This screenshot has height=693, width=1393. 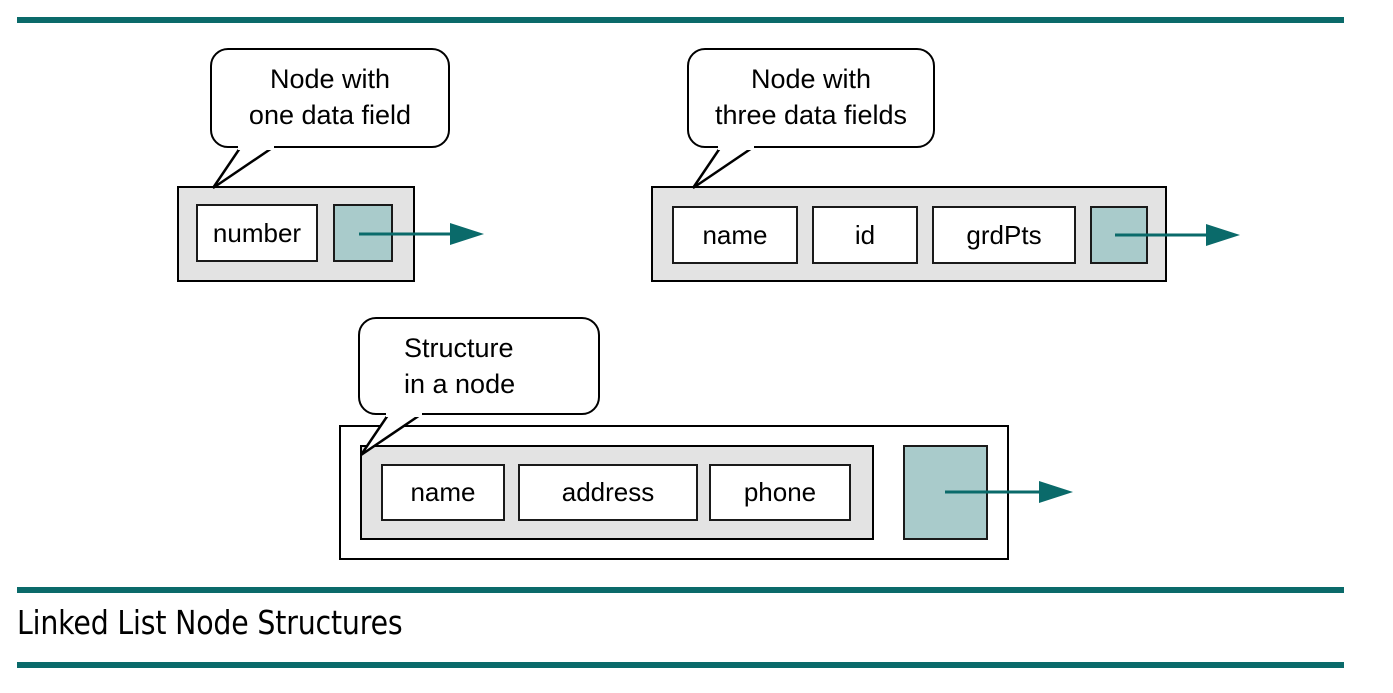 I want to click on field-box-number: number, so click(x=257, y=233).